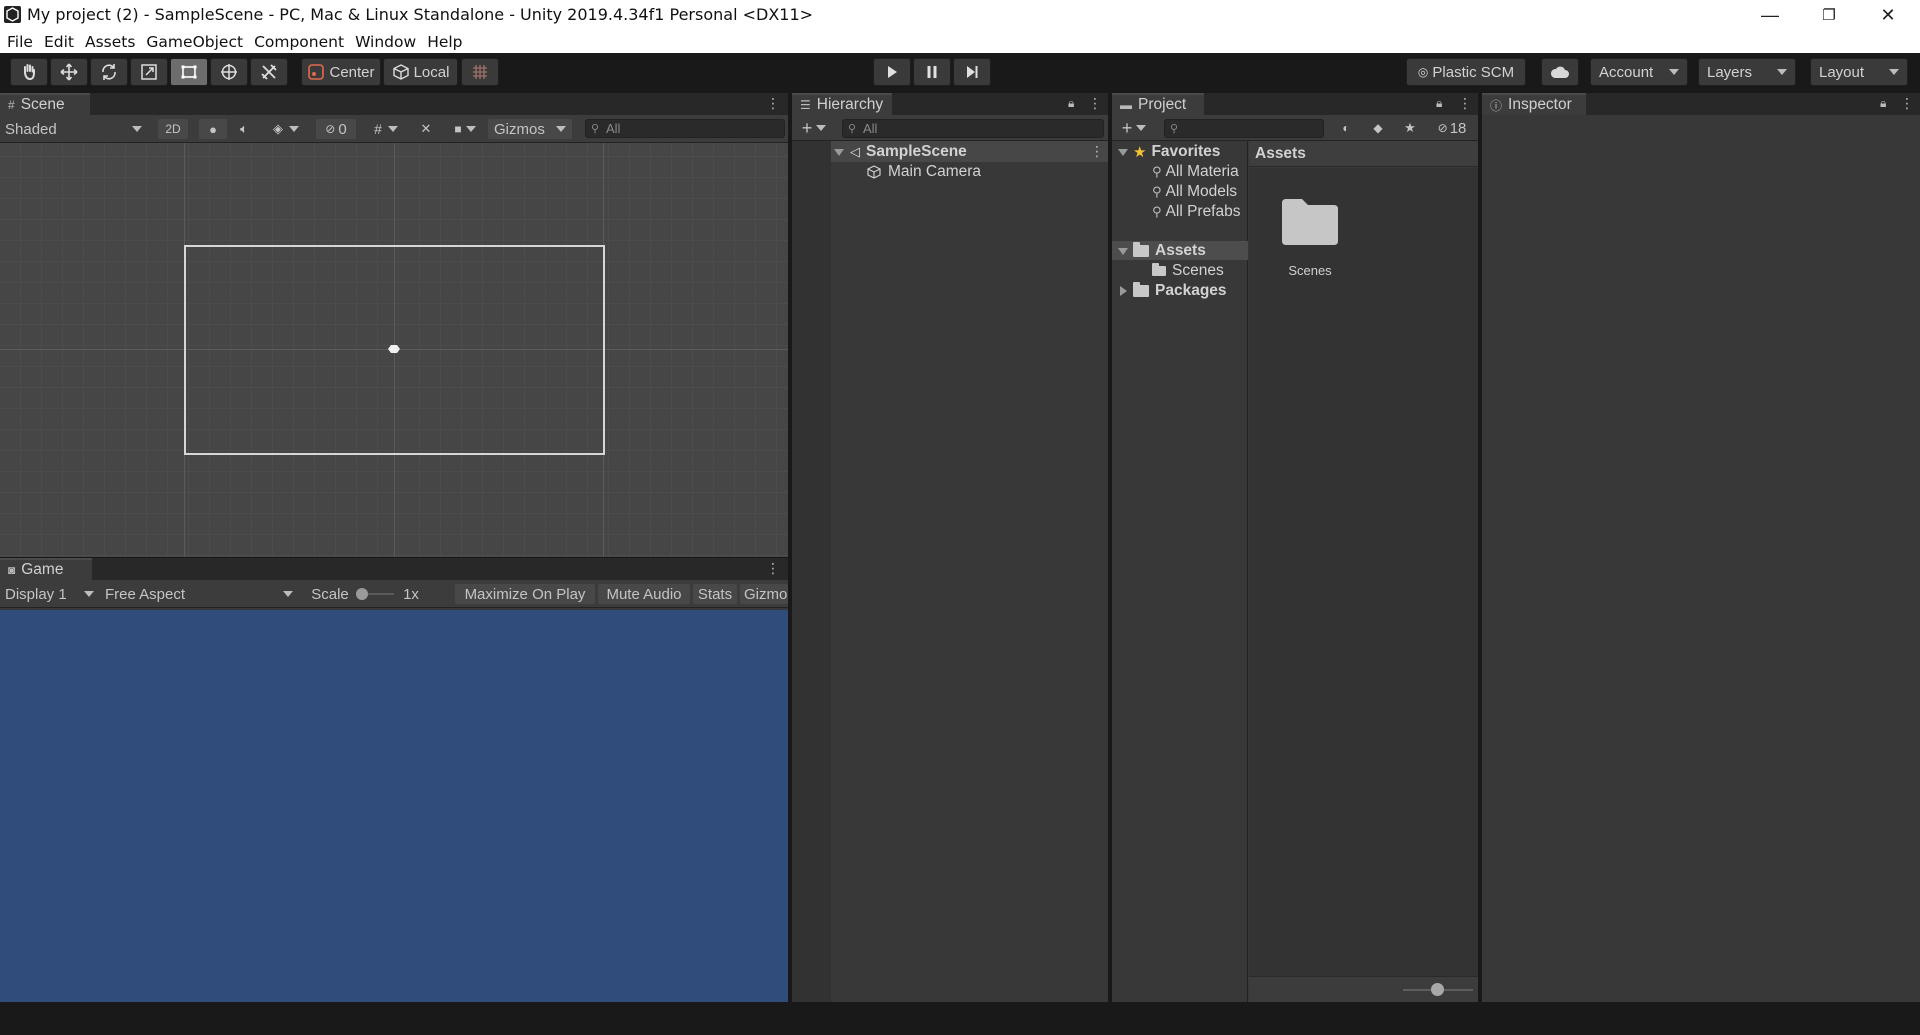 The height and width of the screenshot is (1035, 1920). What do you see at coordinates (1200, 192) in the screenshot?
I see `favorite-all-models: ⚲ All Models` at bounding box center [1200, 192].